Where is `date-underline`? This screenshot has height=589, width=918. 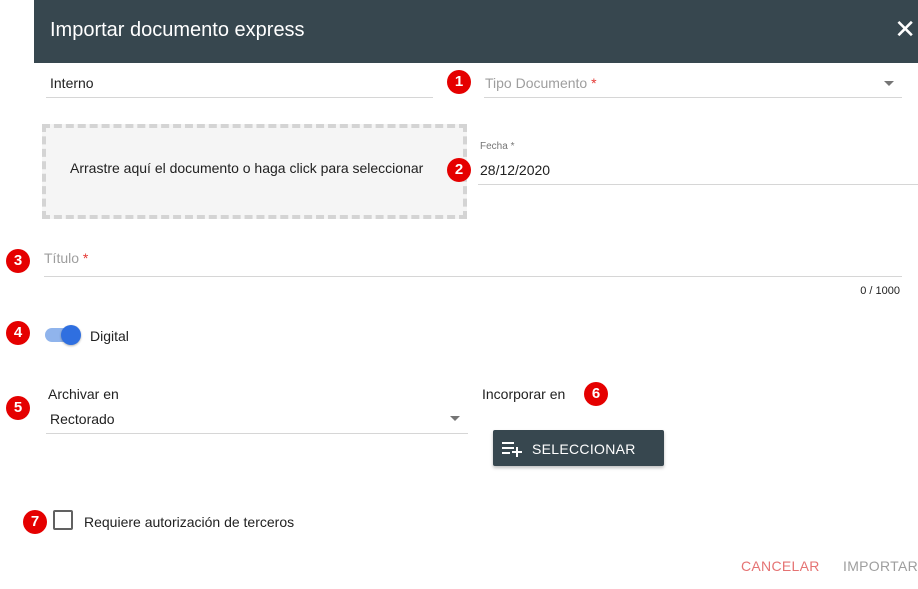 date-underline is located at coordinates (698, 184).